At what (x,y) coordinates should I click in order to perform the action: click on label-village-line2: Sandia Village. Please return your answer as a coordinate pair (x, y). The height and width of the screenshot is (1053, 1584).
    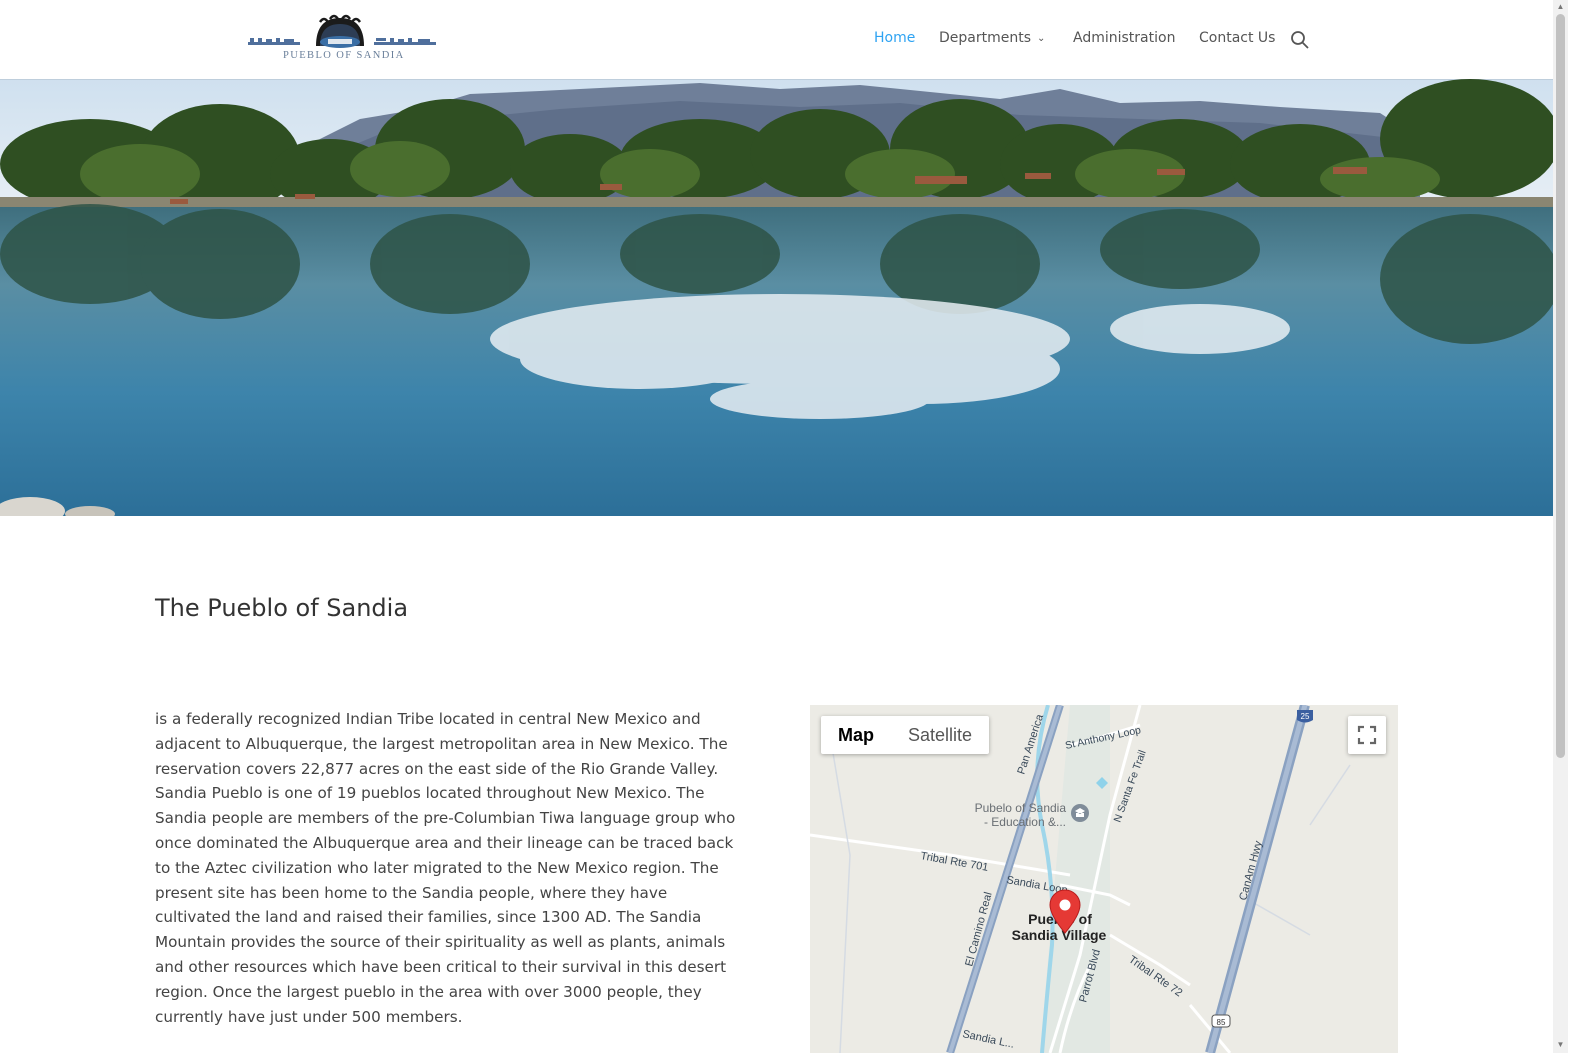
    Looking at the image, I should click on (1059, 935).